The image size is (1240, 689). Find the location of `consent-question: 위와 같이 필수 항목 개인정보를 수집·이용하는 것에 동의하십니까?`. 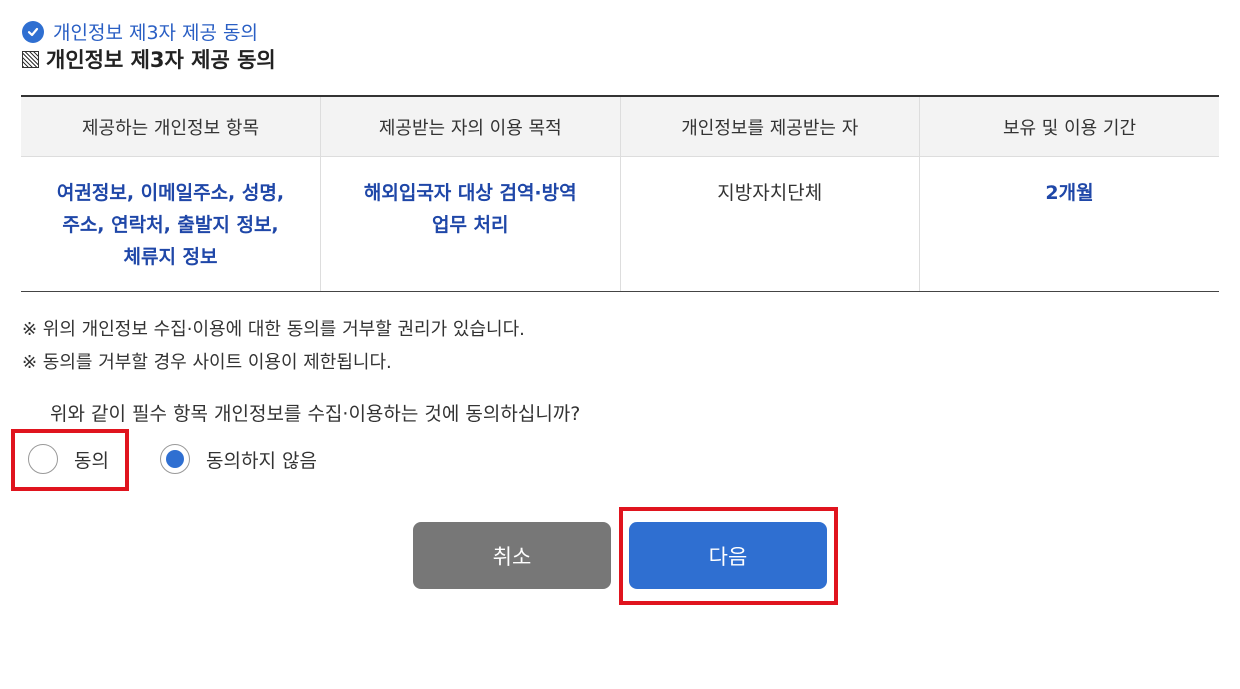

consent-question: 위와 같이 필수 항목 개인정보를 수집·이용하는 것에 동의하십니까? is located at coordinates (315, 414).